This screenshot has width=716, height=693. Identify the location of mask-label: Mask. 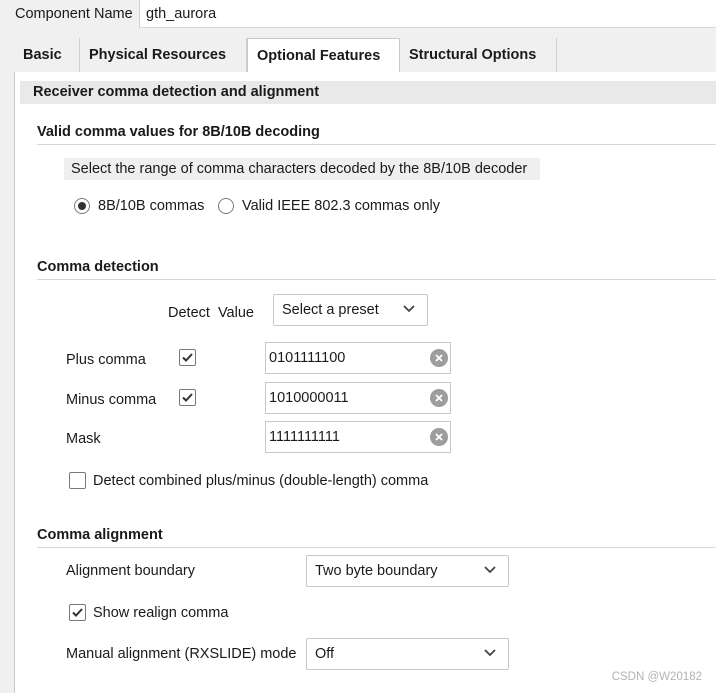
(83, 439).